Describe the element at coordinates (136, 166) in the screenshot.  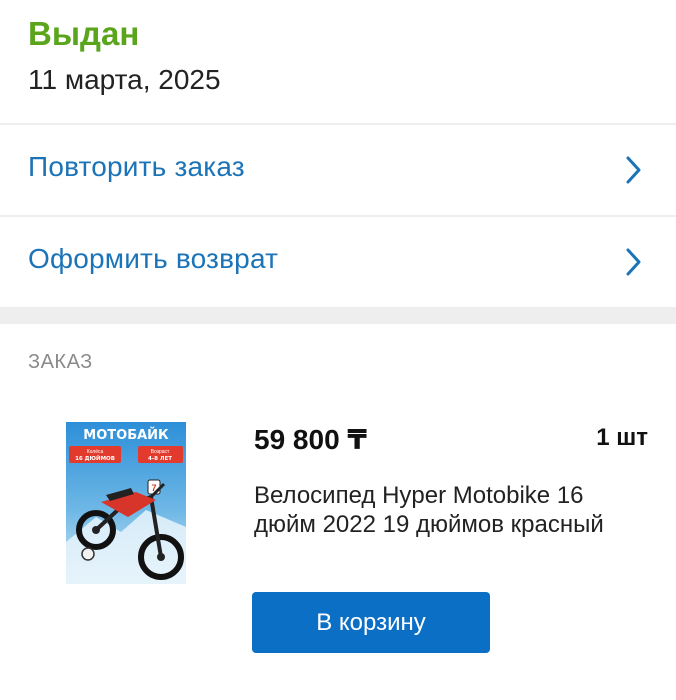
I see `repeat-order-label: Повторить заказ` at that location.